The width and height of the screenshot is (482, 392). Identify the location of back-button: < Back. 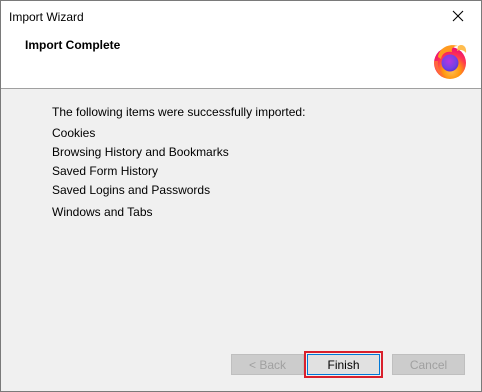
(267, 364).